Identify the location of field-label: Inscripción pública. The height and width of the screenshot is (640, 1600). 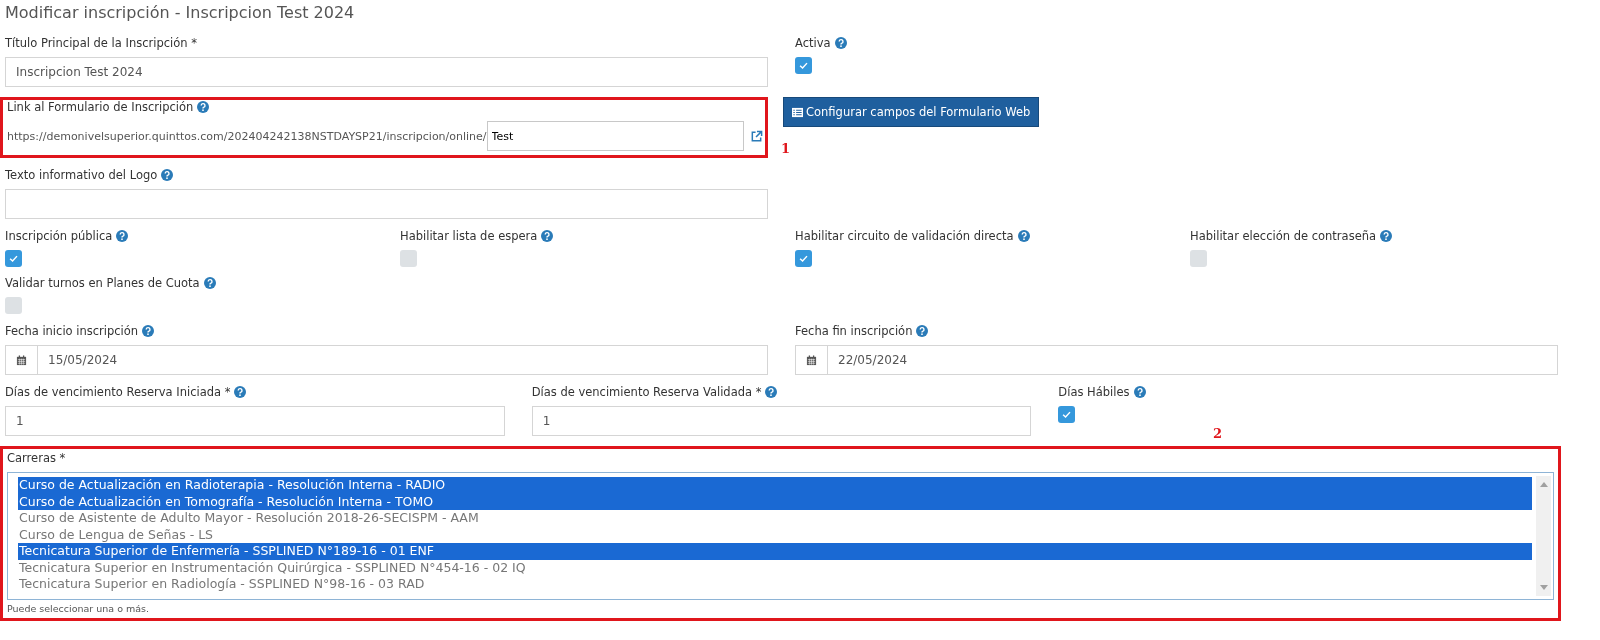
(59, 236).